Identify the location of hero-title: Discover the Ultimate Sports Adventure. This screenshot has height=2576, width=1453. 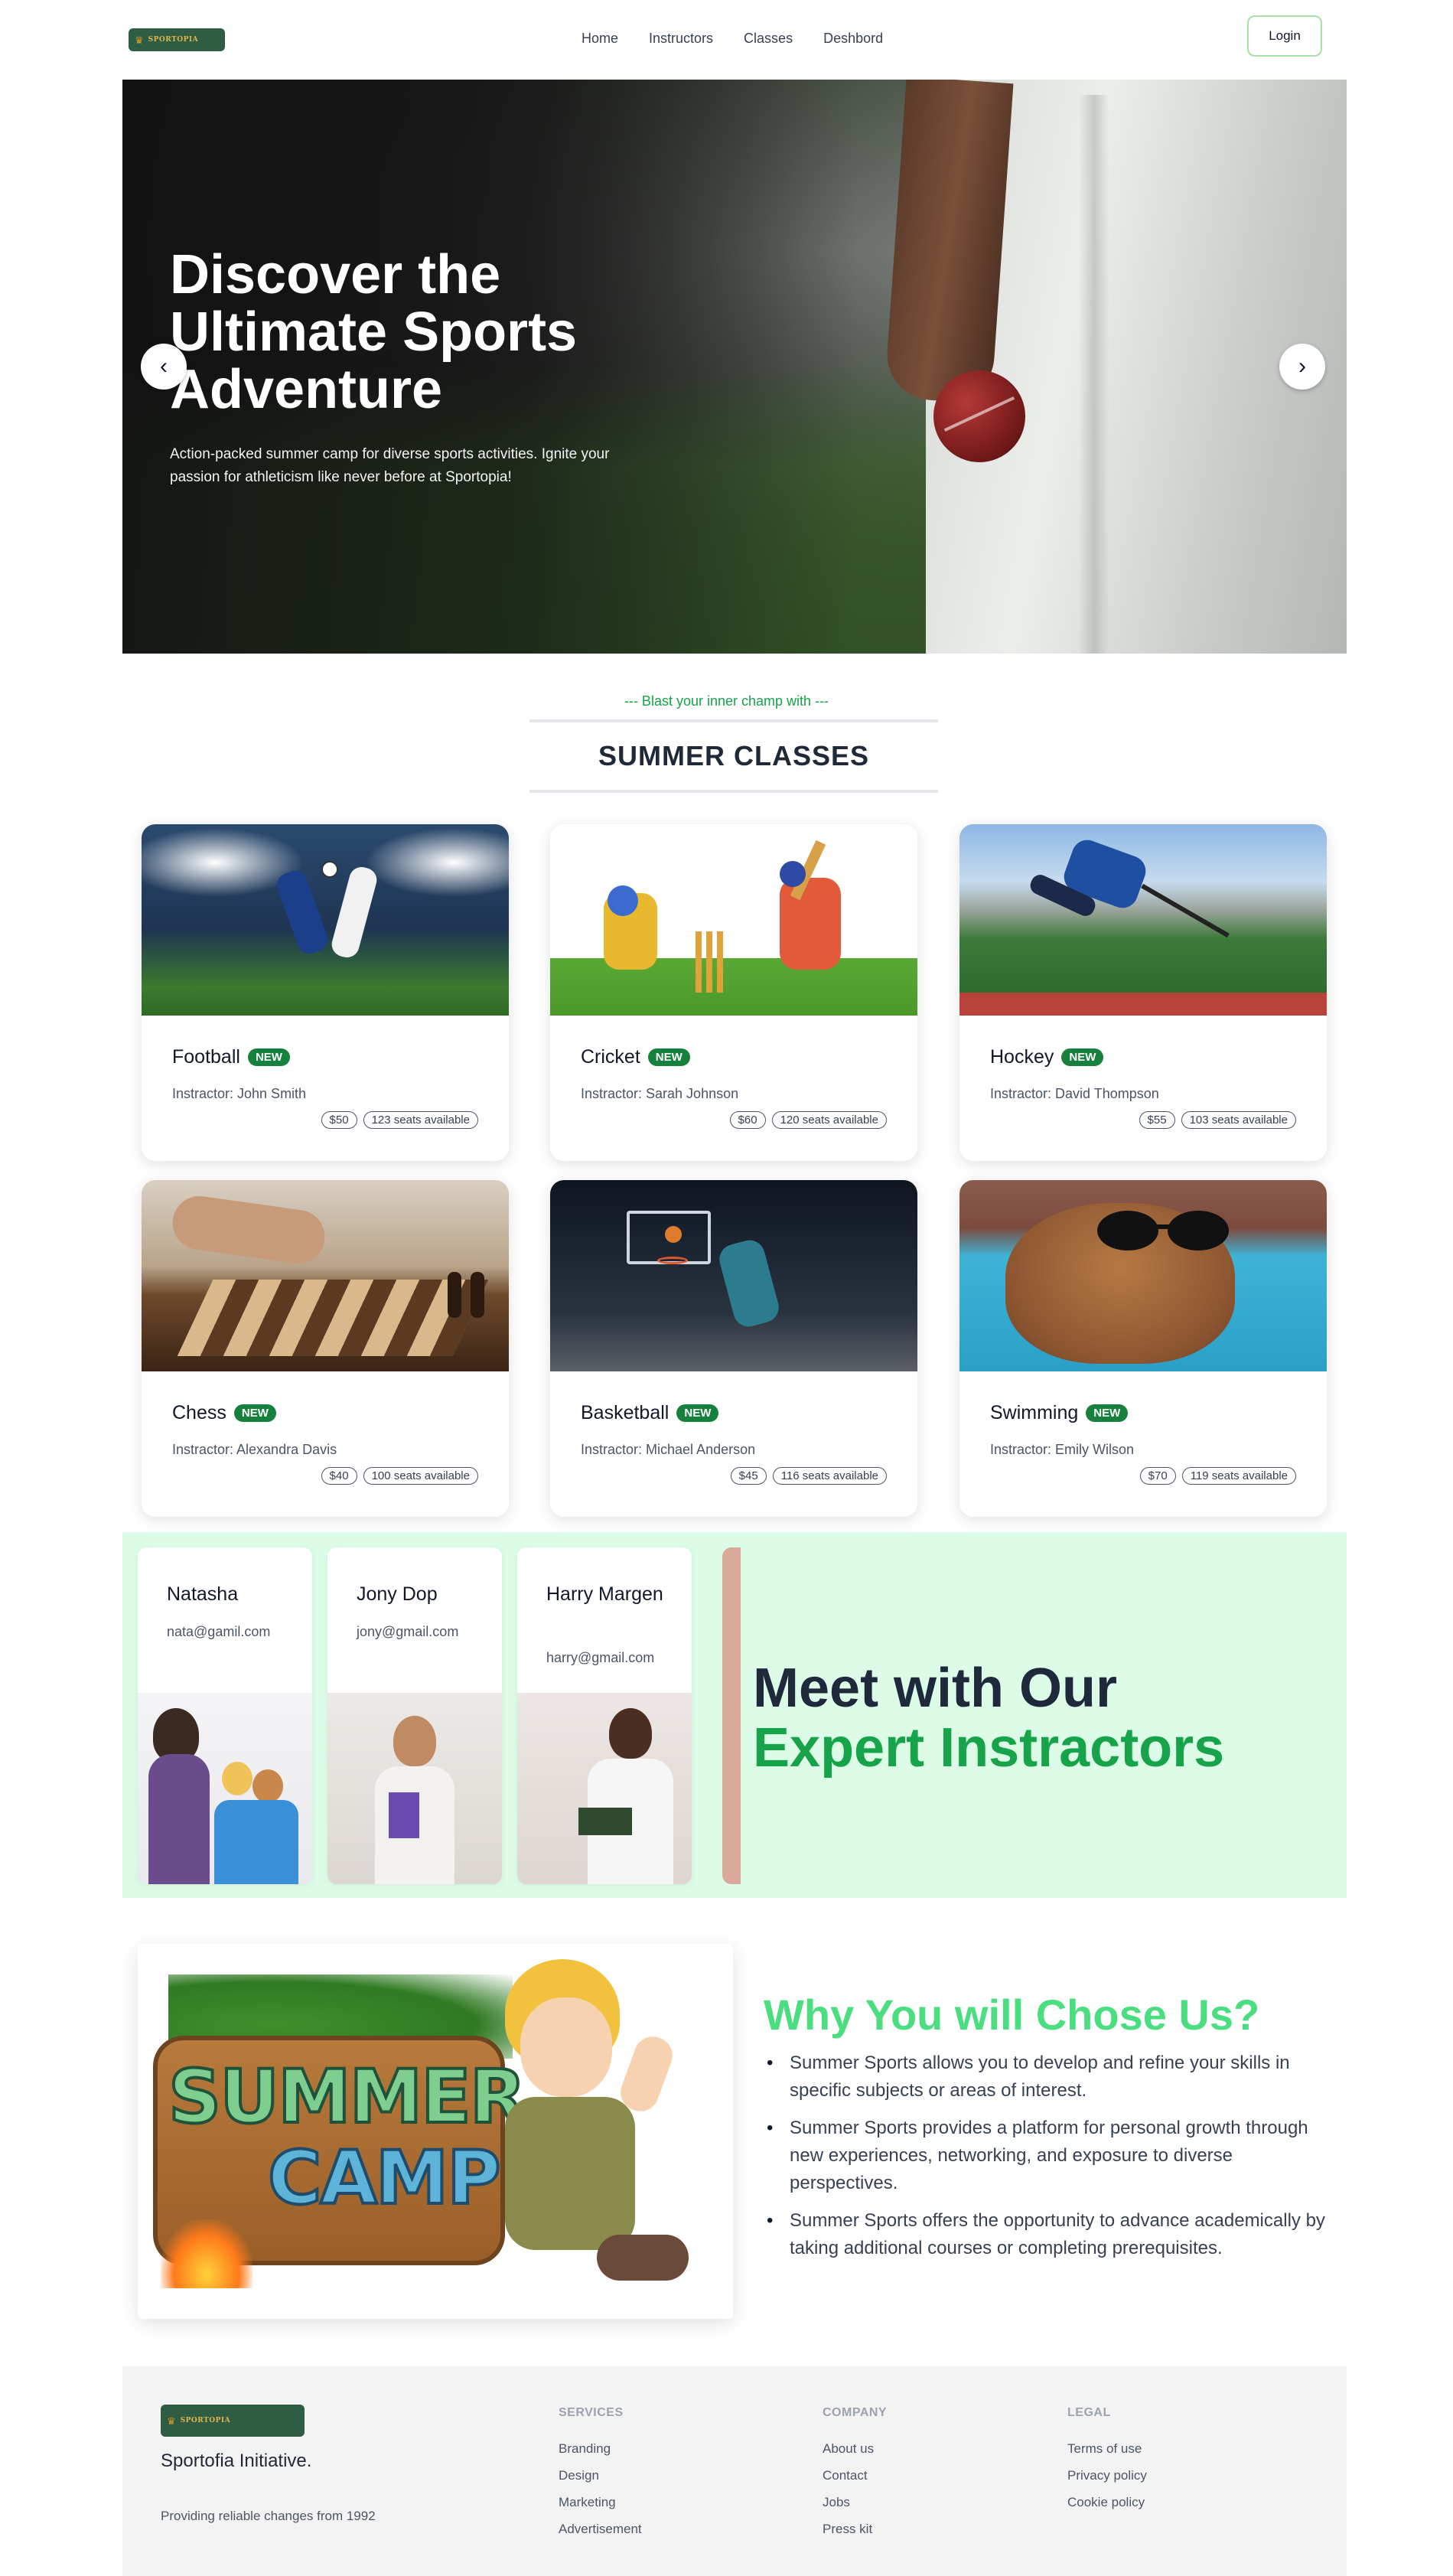
(374, 332).